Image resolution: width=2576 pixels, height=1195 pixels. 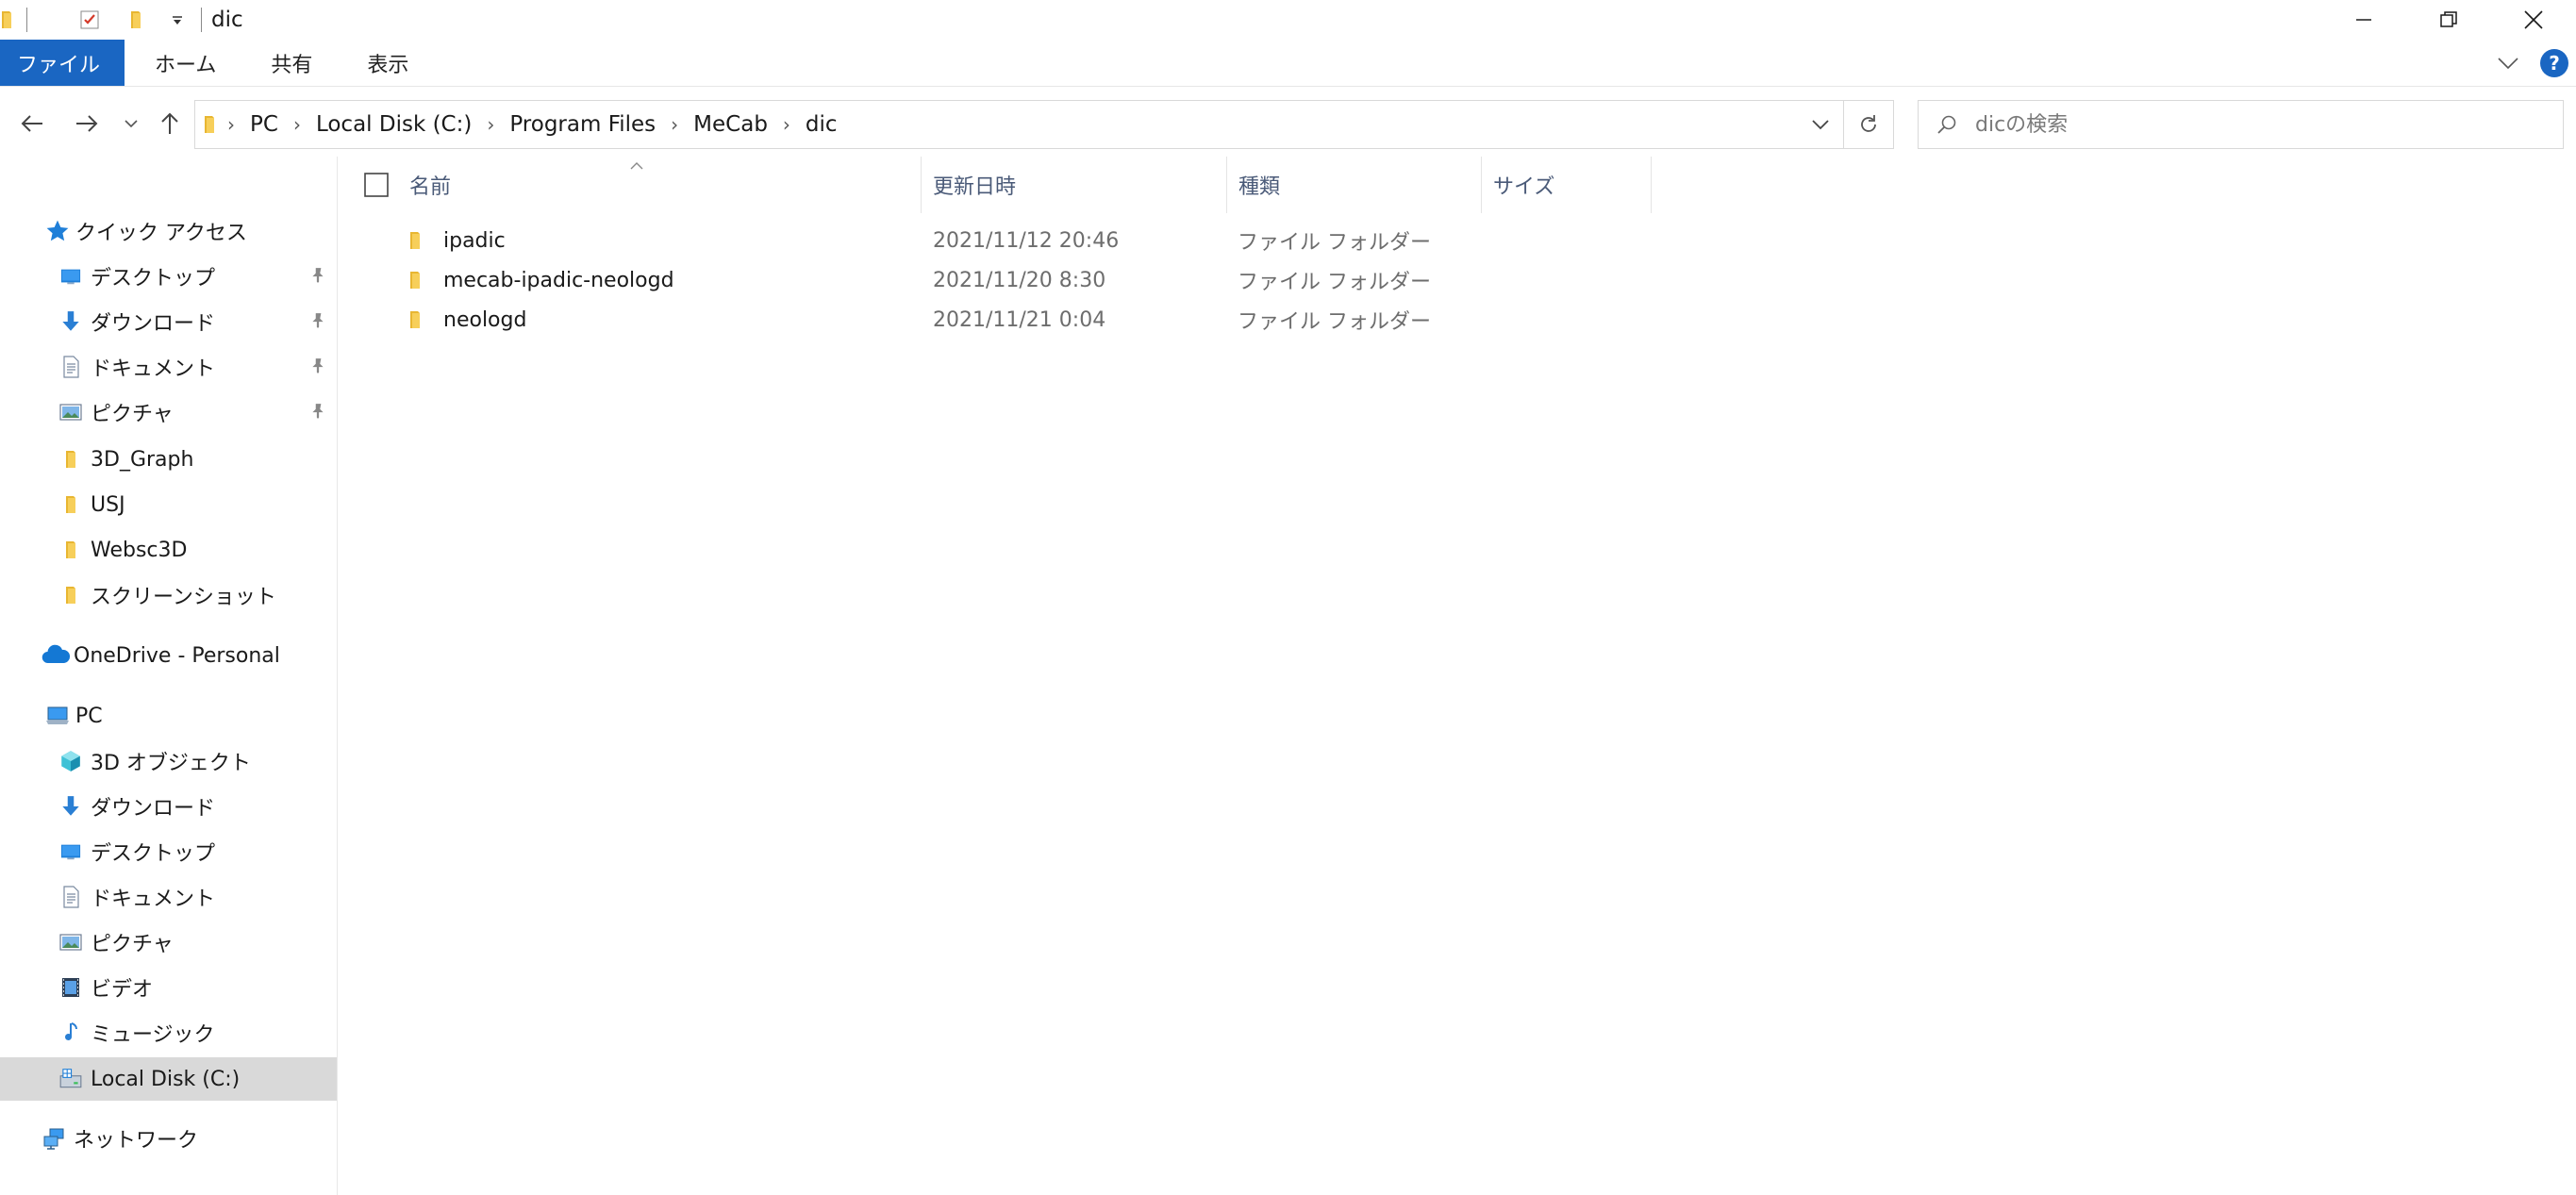 What do you see at coordinates (182, 63) in the screenshot?
I see `tab-home: ホーム` at bounding box center [182, 63].